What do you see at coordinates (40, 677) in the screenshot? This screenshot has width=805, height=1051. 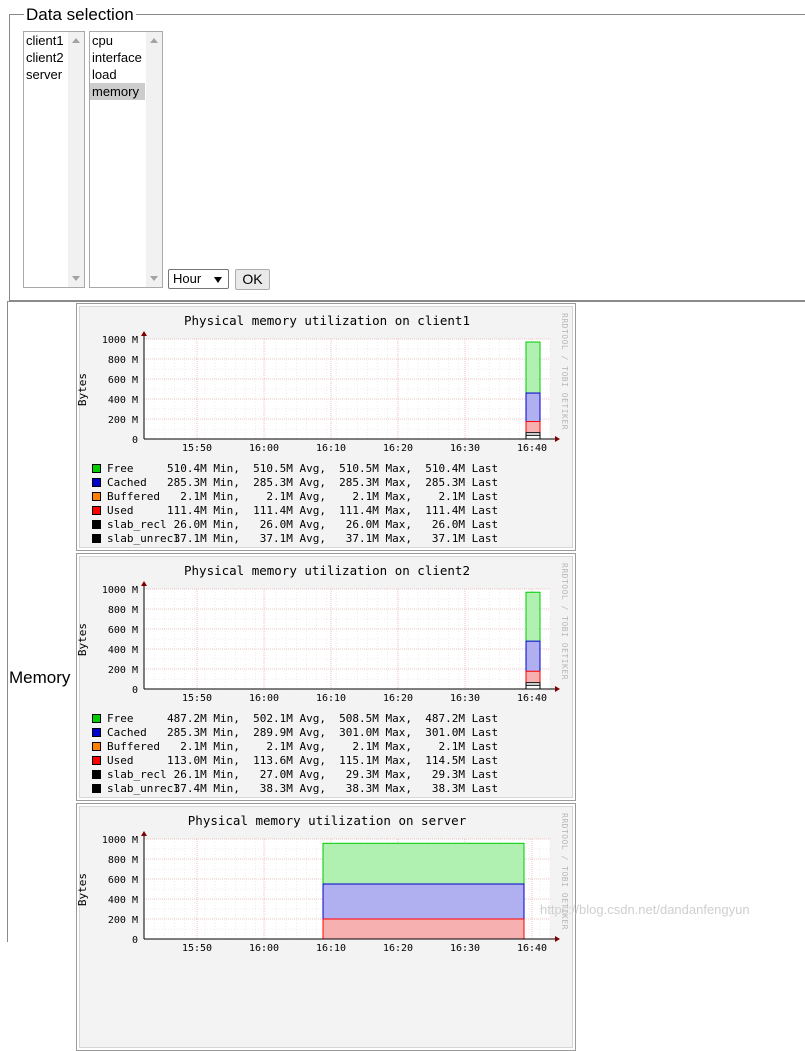 I see `section-label: Memory` at bounding box center [40, 677].